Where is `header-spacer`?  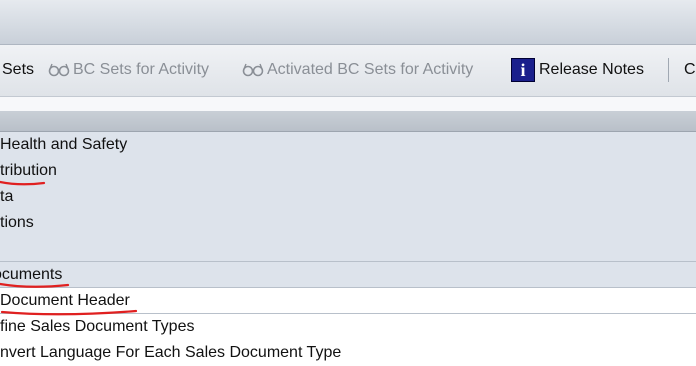
header-spacer is located at coordinates (348, 104).